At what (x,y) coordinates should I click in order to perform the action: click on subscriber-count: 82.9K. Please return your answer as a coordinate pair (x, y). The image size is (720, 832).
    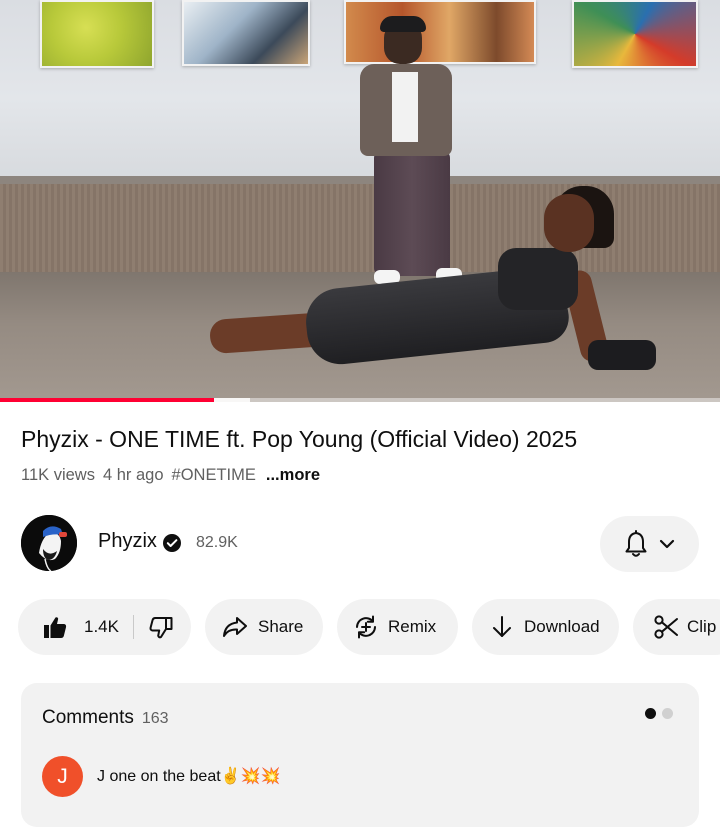
    Looking at the image, I should click on (217, 542).